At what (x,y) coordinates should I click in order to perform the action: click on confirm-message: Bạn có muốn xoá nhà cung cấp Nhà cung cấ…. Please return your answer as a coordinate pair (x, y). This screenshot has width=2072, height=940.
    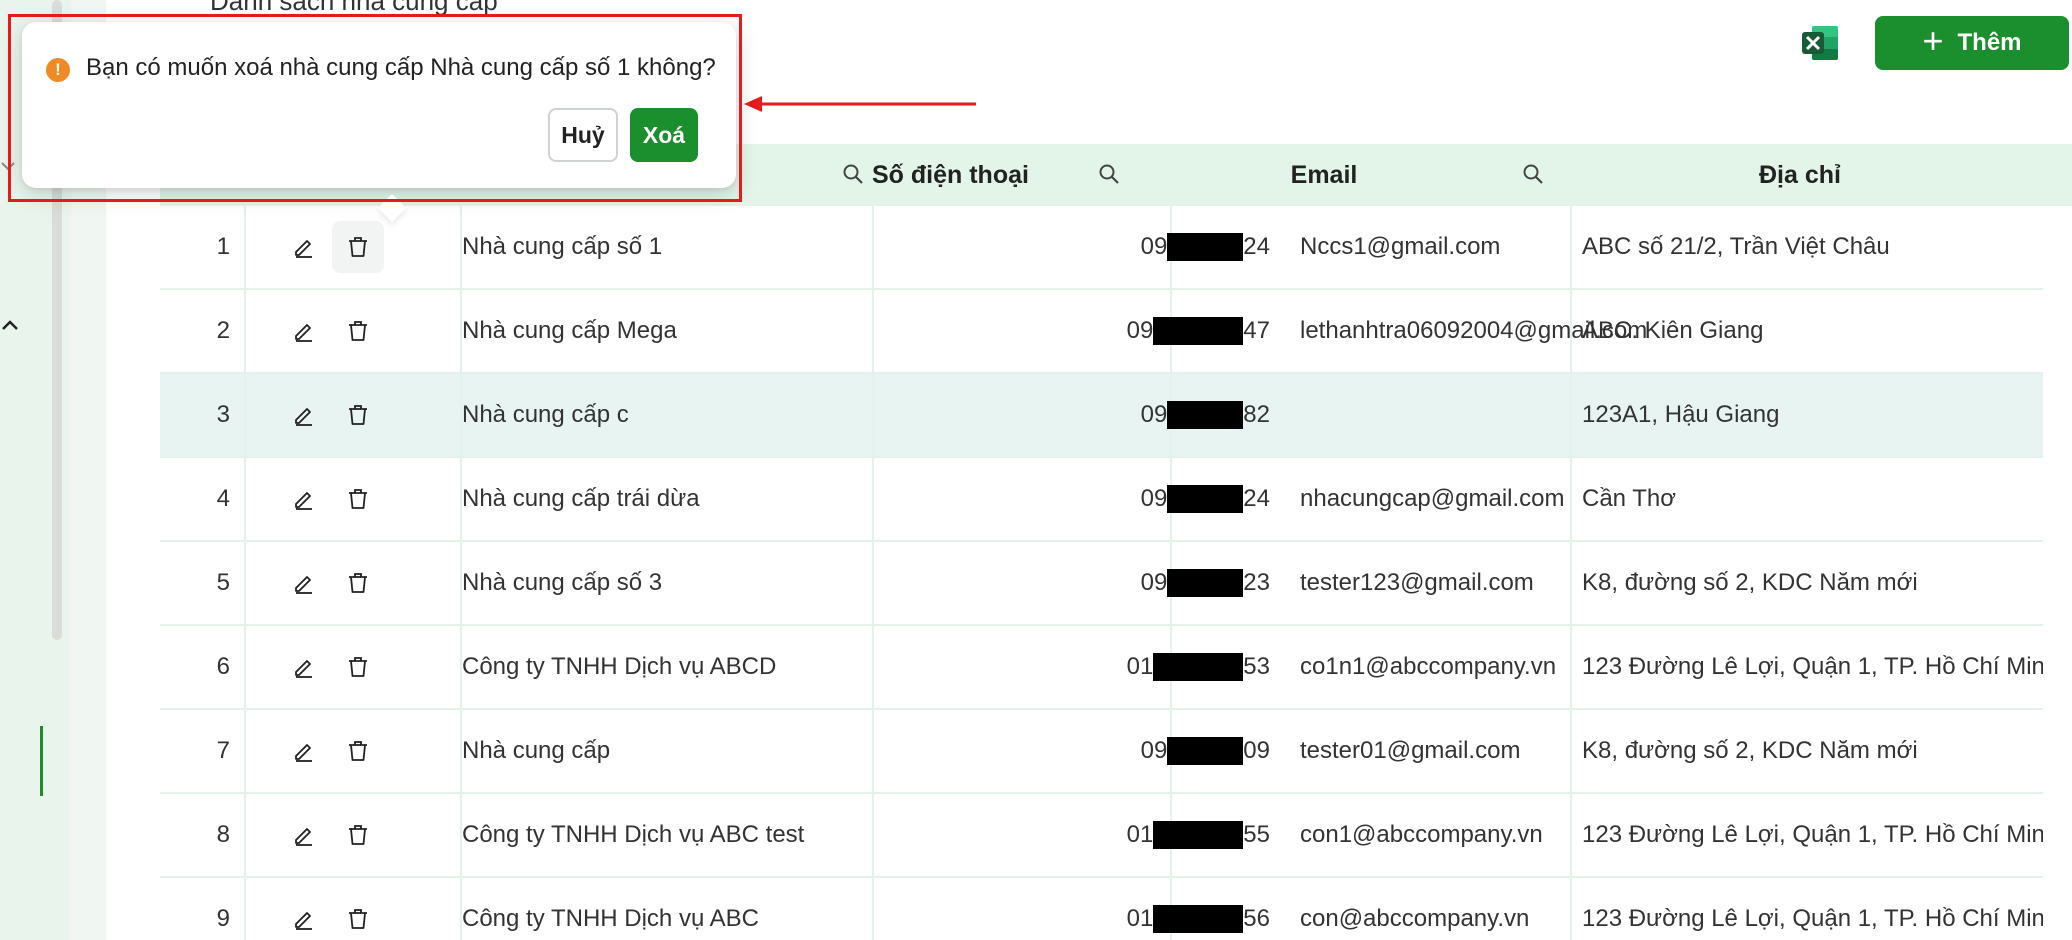
    Looking at the image, I should click on (401, 67).